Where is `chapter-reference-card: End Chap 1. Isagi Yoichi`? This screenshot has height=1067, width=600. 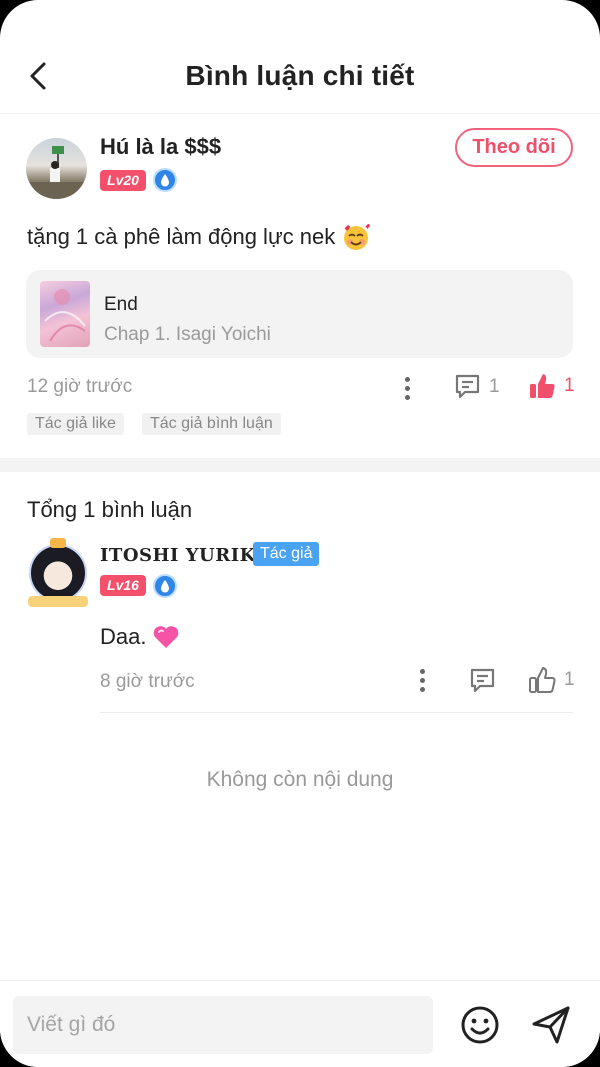
chapter-reference-card: End Chap 1. Isagi Yoichi is located at coordinates (299, 314).